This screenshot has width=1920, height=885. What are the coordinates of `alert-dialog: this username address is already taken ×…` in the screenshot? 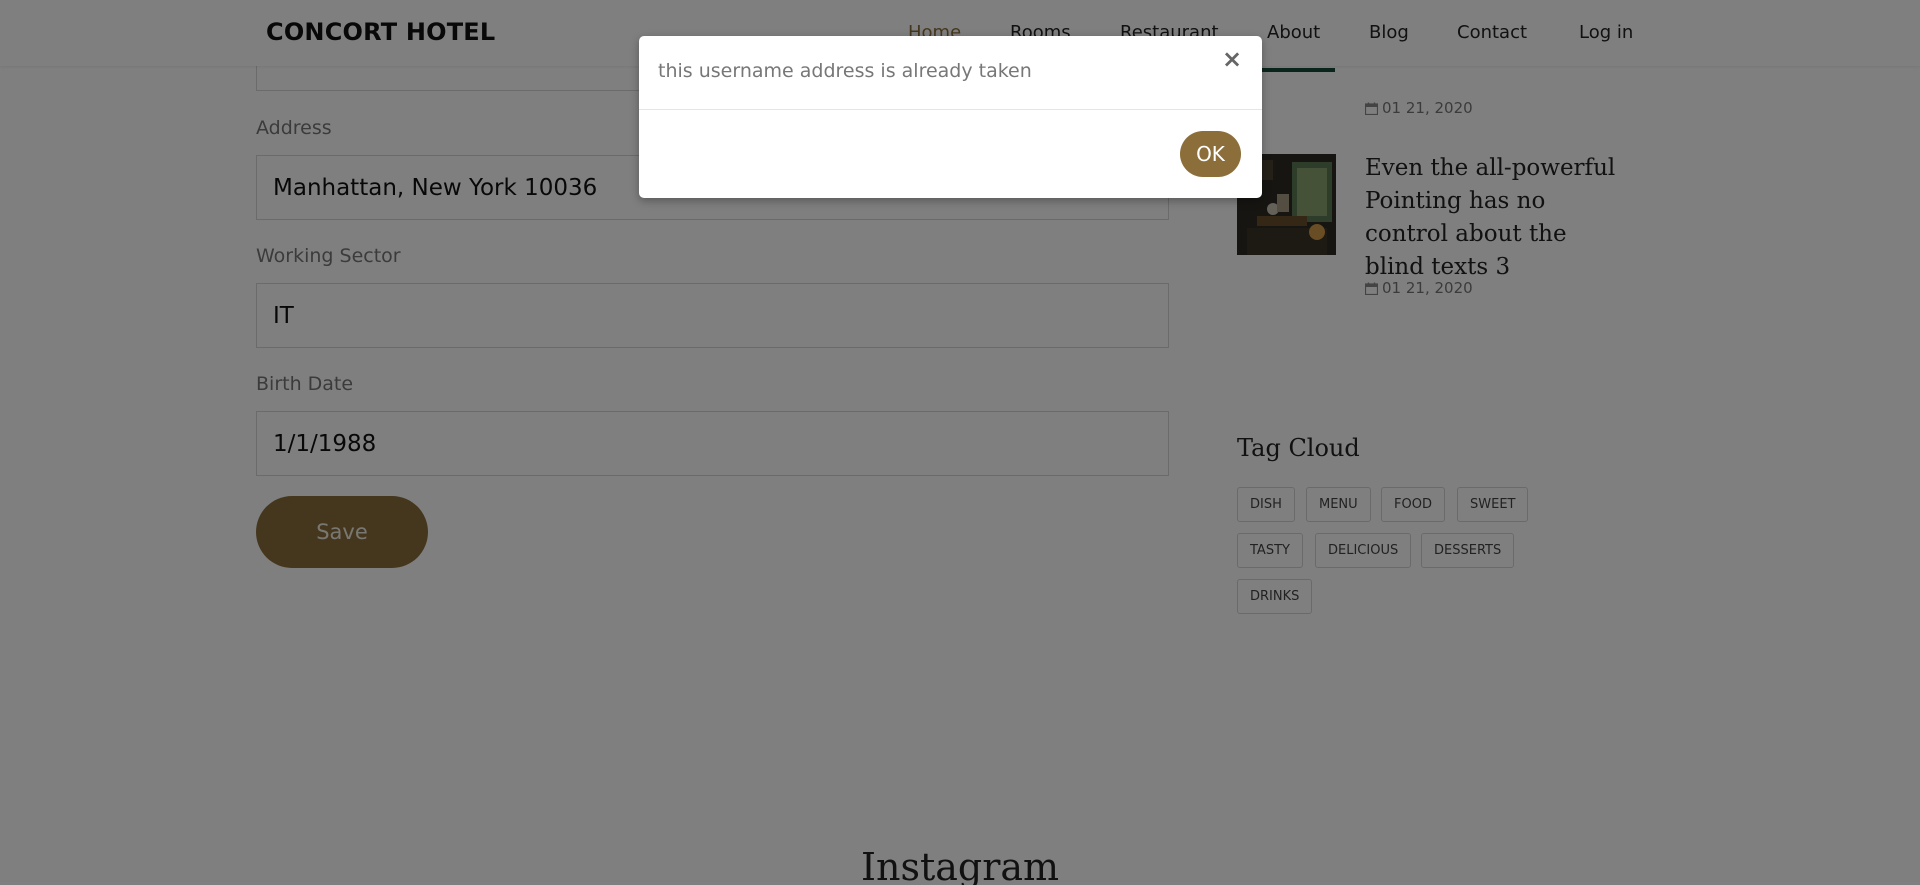 It's located at (950, 117).